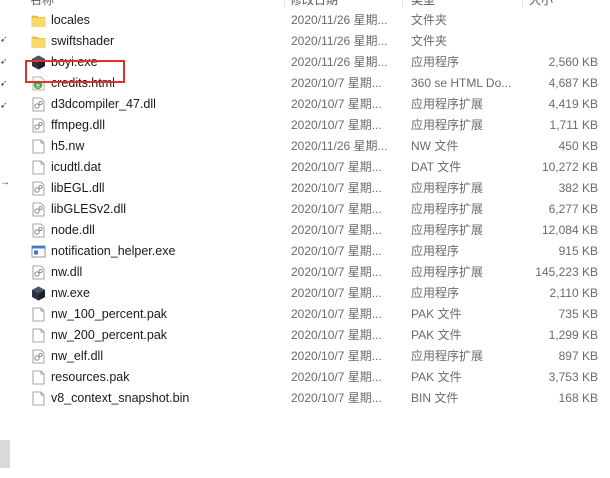 Image resolution: width=610 pixels, height=478 pixels. Describe the element at coordinates (70, 20) in the screenshot. I see `file-name: locales` at that location.